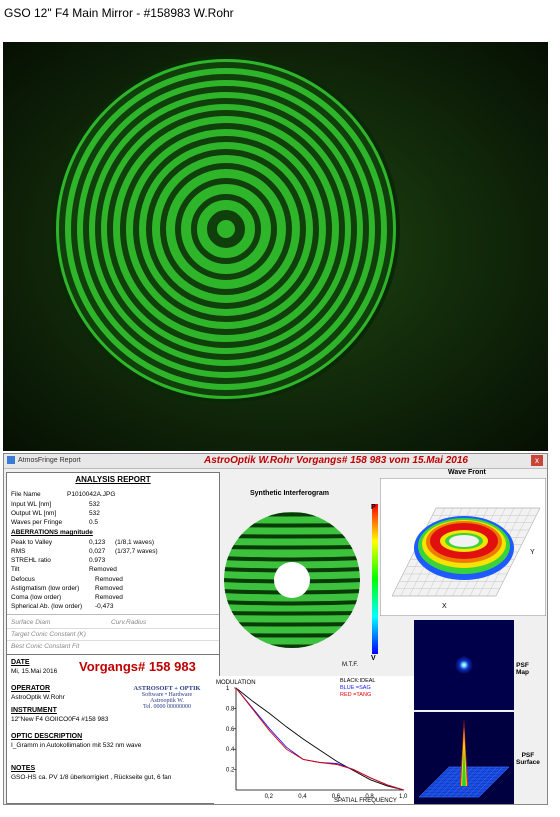  What do you see at coordinates (23, 579) in the screenshot?
I see `defocus-label: Defocus` at bounding box center [23, 579].